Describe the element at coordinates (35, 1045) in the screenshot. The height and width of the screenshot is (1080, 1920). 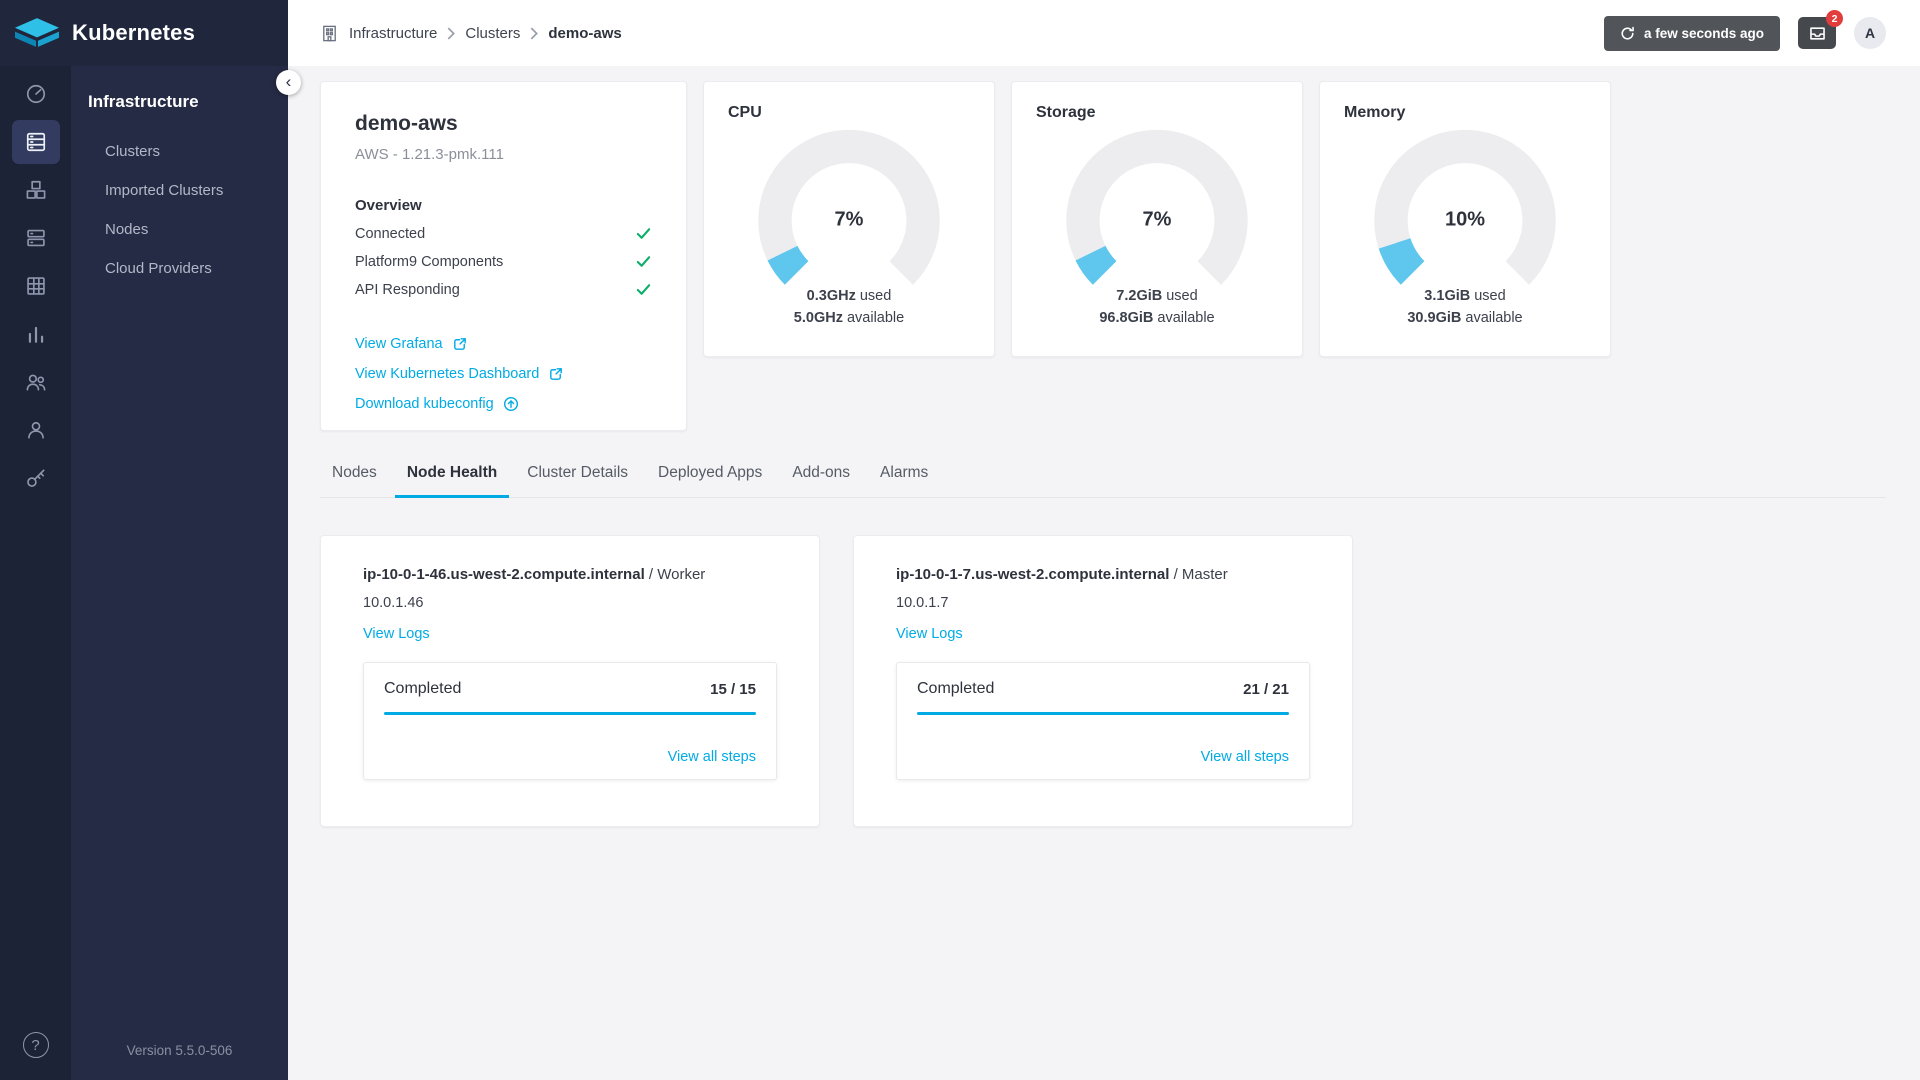
I see `help-icon: ?` at that location.